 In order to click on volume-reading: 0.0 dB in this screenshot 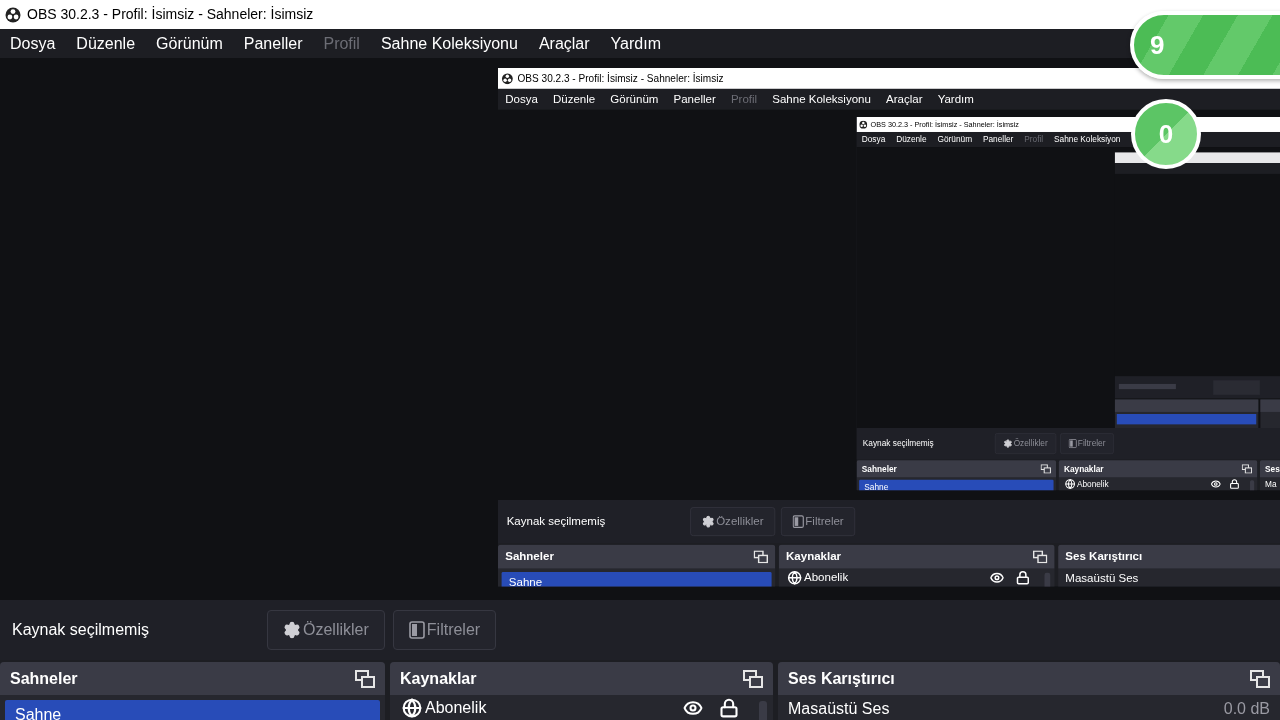, I will do `click(1246, 709)`.